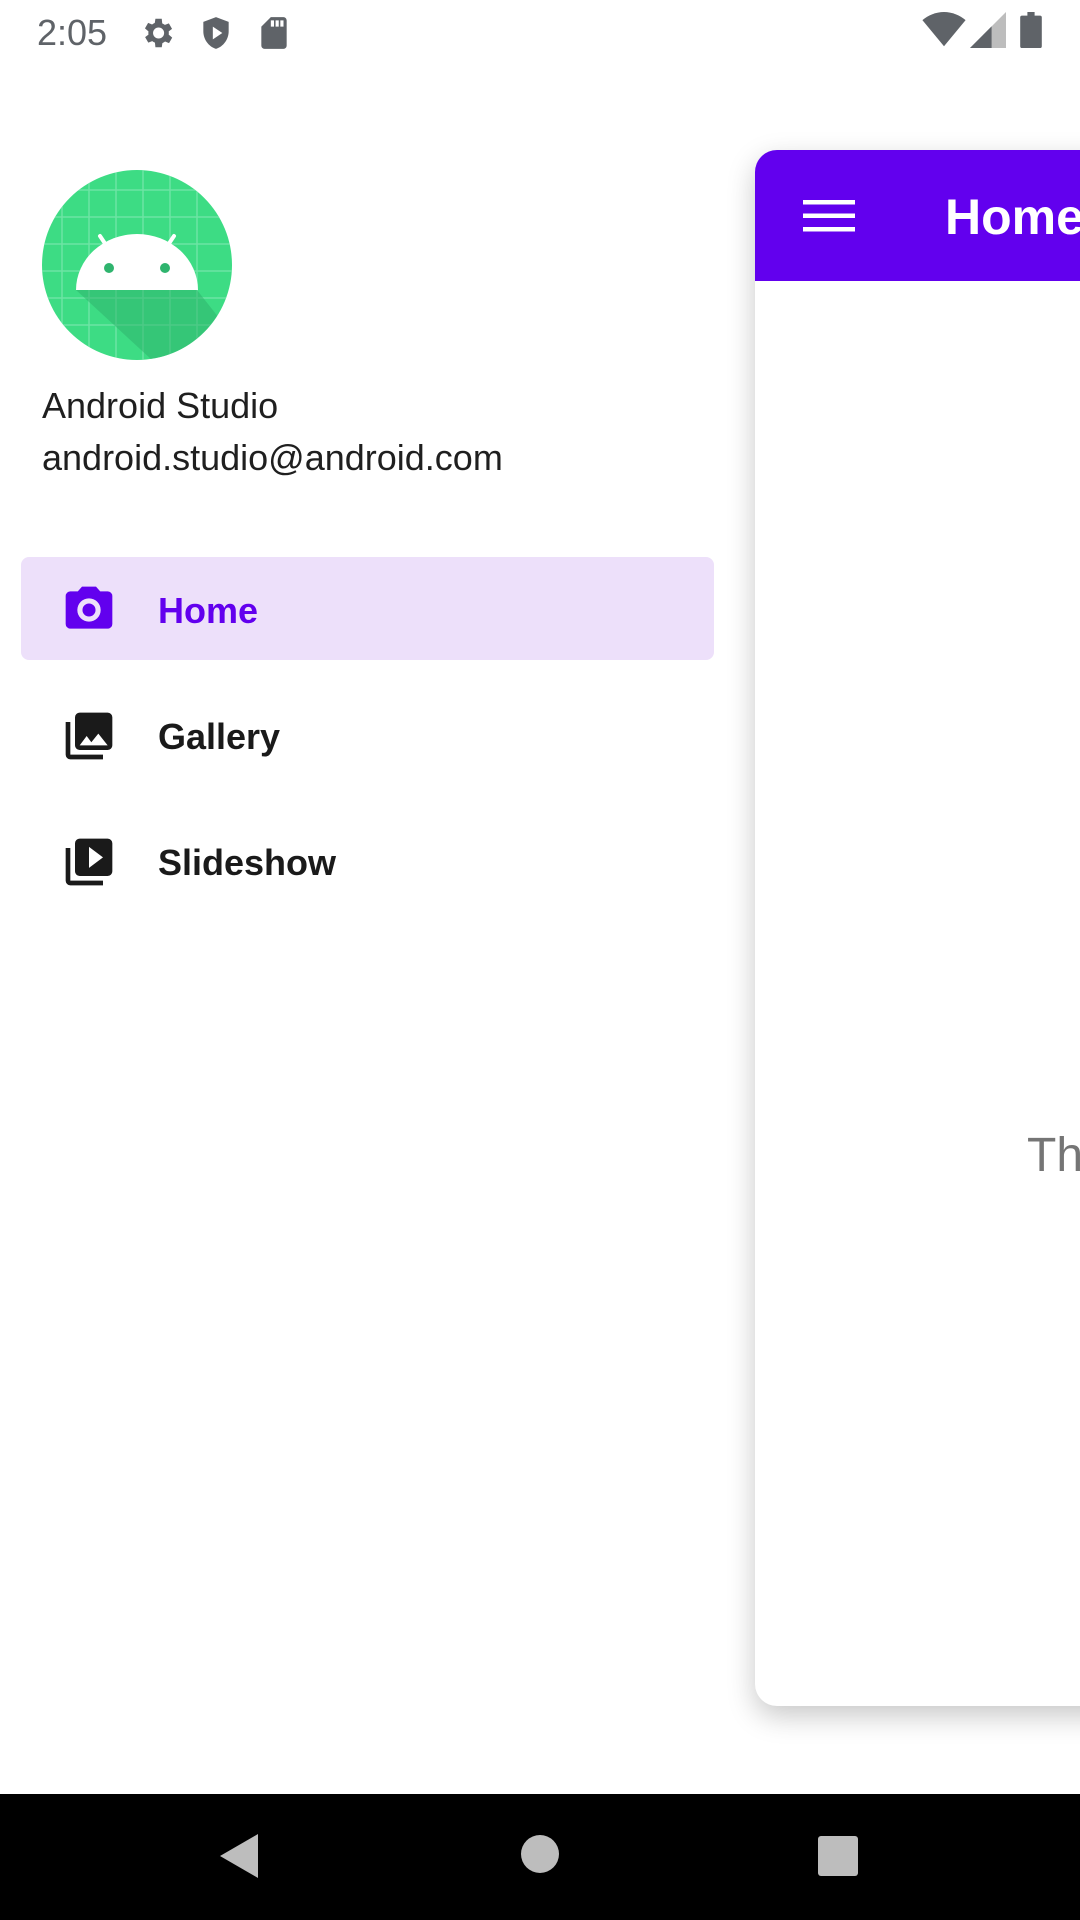 This screenshot has height=1920, width=1080. What do you see at coordinates (1031, 30) in the screenshot?
I see `battery-icon` at bounding box center [1031, 30].